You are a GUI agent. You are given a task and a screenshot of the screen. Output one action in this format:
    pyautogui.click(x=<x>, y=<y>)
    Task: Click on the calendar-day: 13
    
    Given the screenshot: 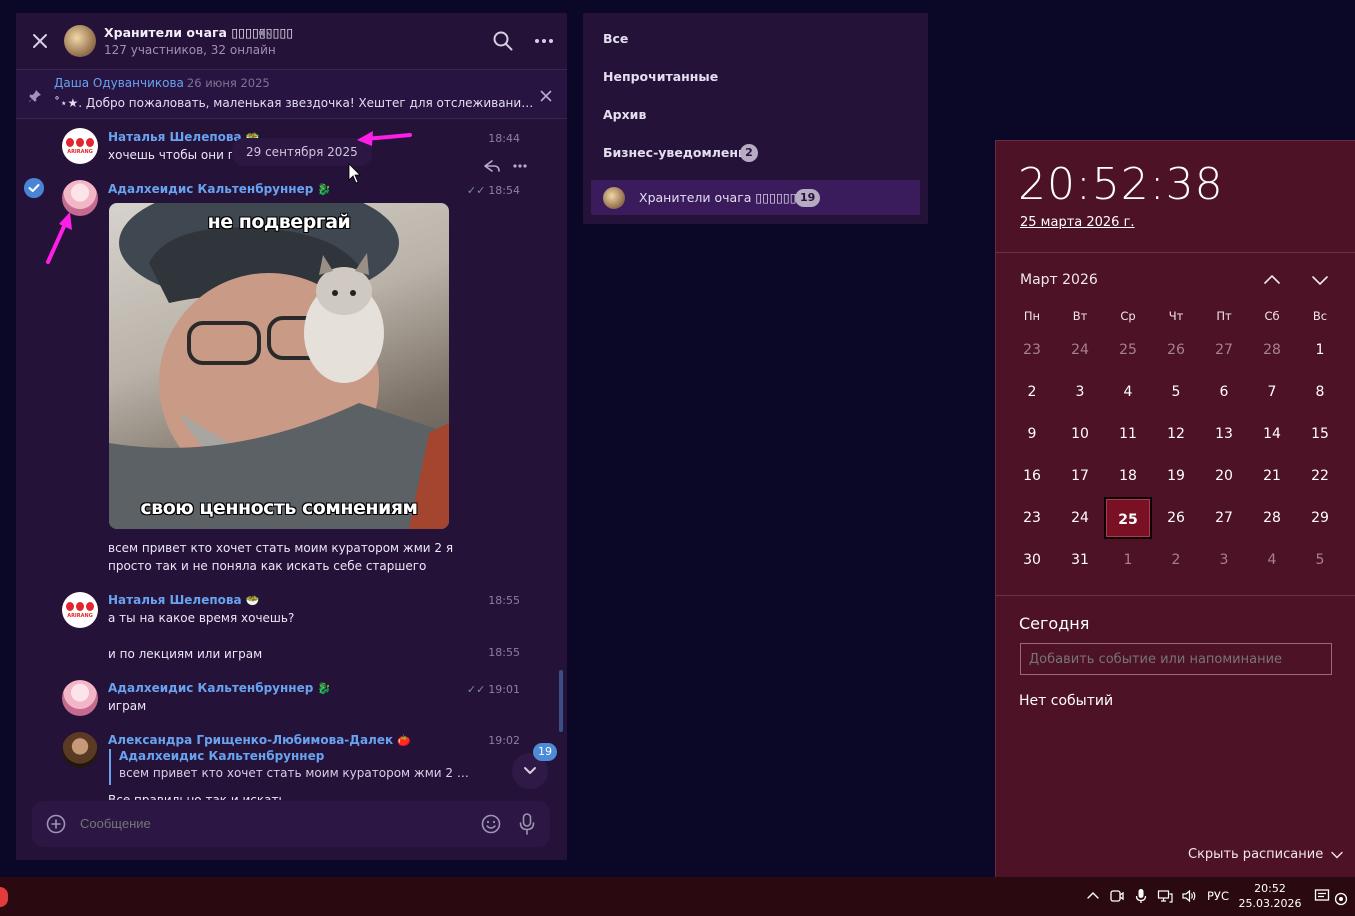 What is the action you would take?
    pyautogui.click(x=1224, y=434)
    